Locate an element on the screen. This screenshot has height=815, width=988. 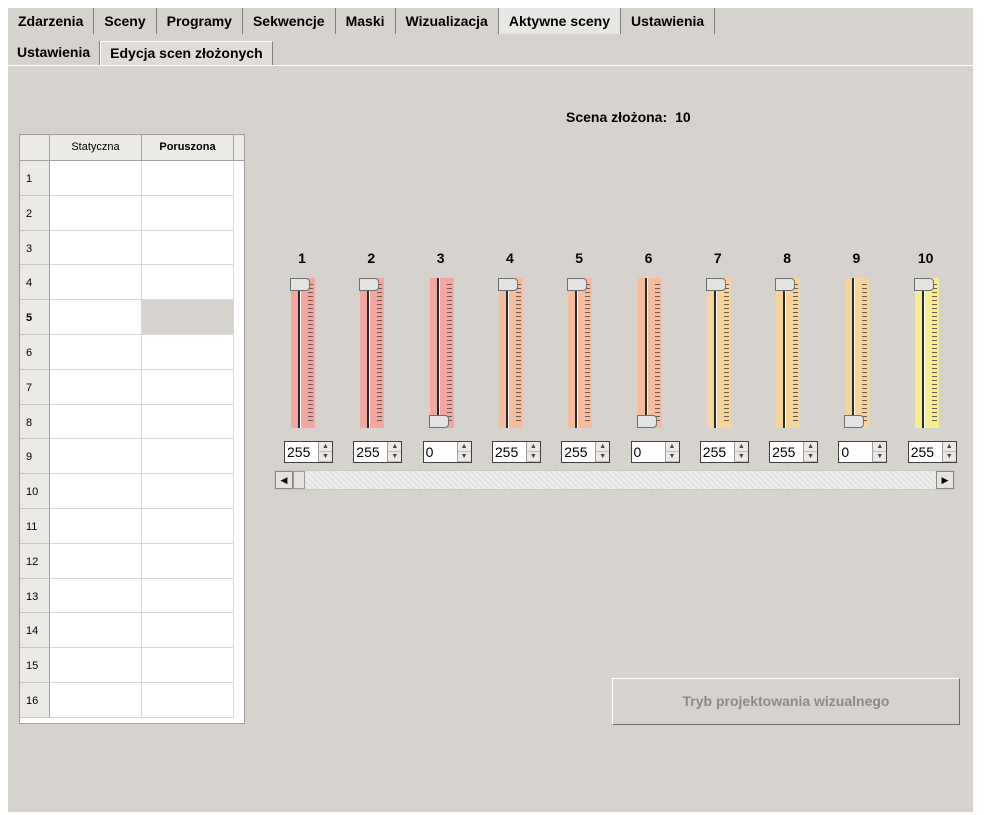
row-number: 4 is located at coordinates (35, 283).